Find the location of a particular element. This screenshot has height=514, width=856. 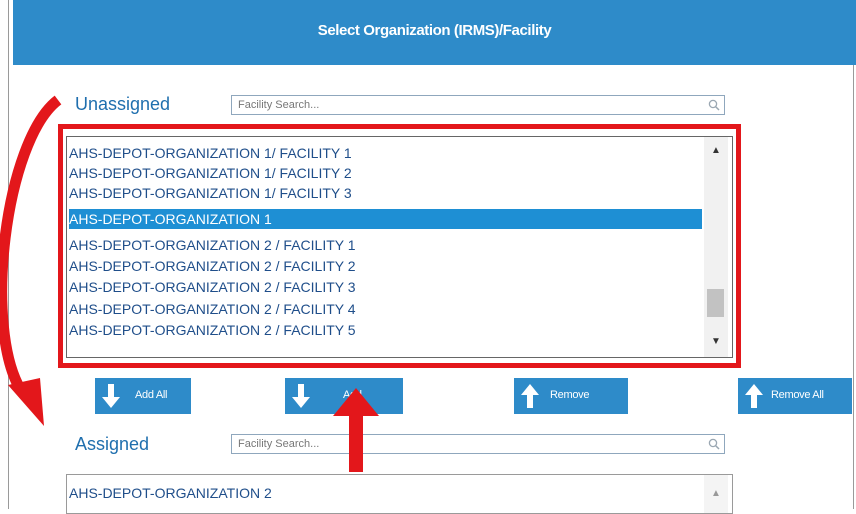

list-item-selected: AHS-DEPOT-ORGANIZATION 1 is located at coordinates (385, 219).